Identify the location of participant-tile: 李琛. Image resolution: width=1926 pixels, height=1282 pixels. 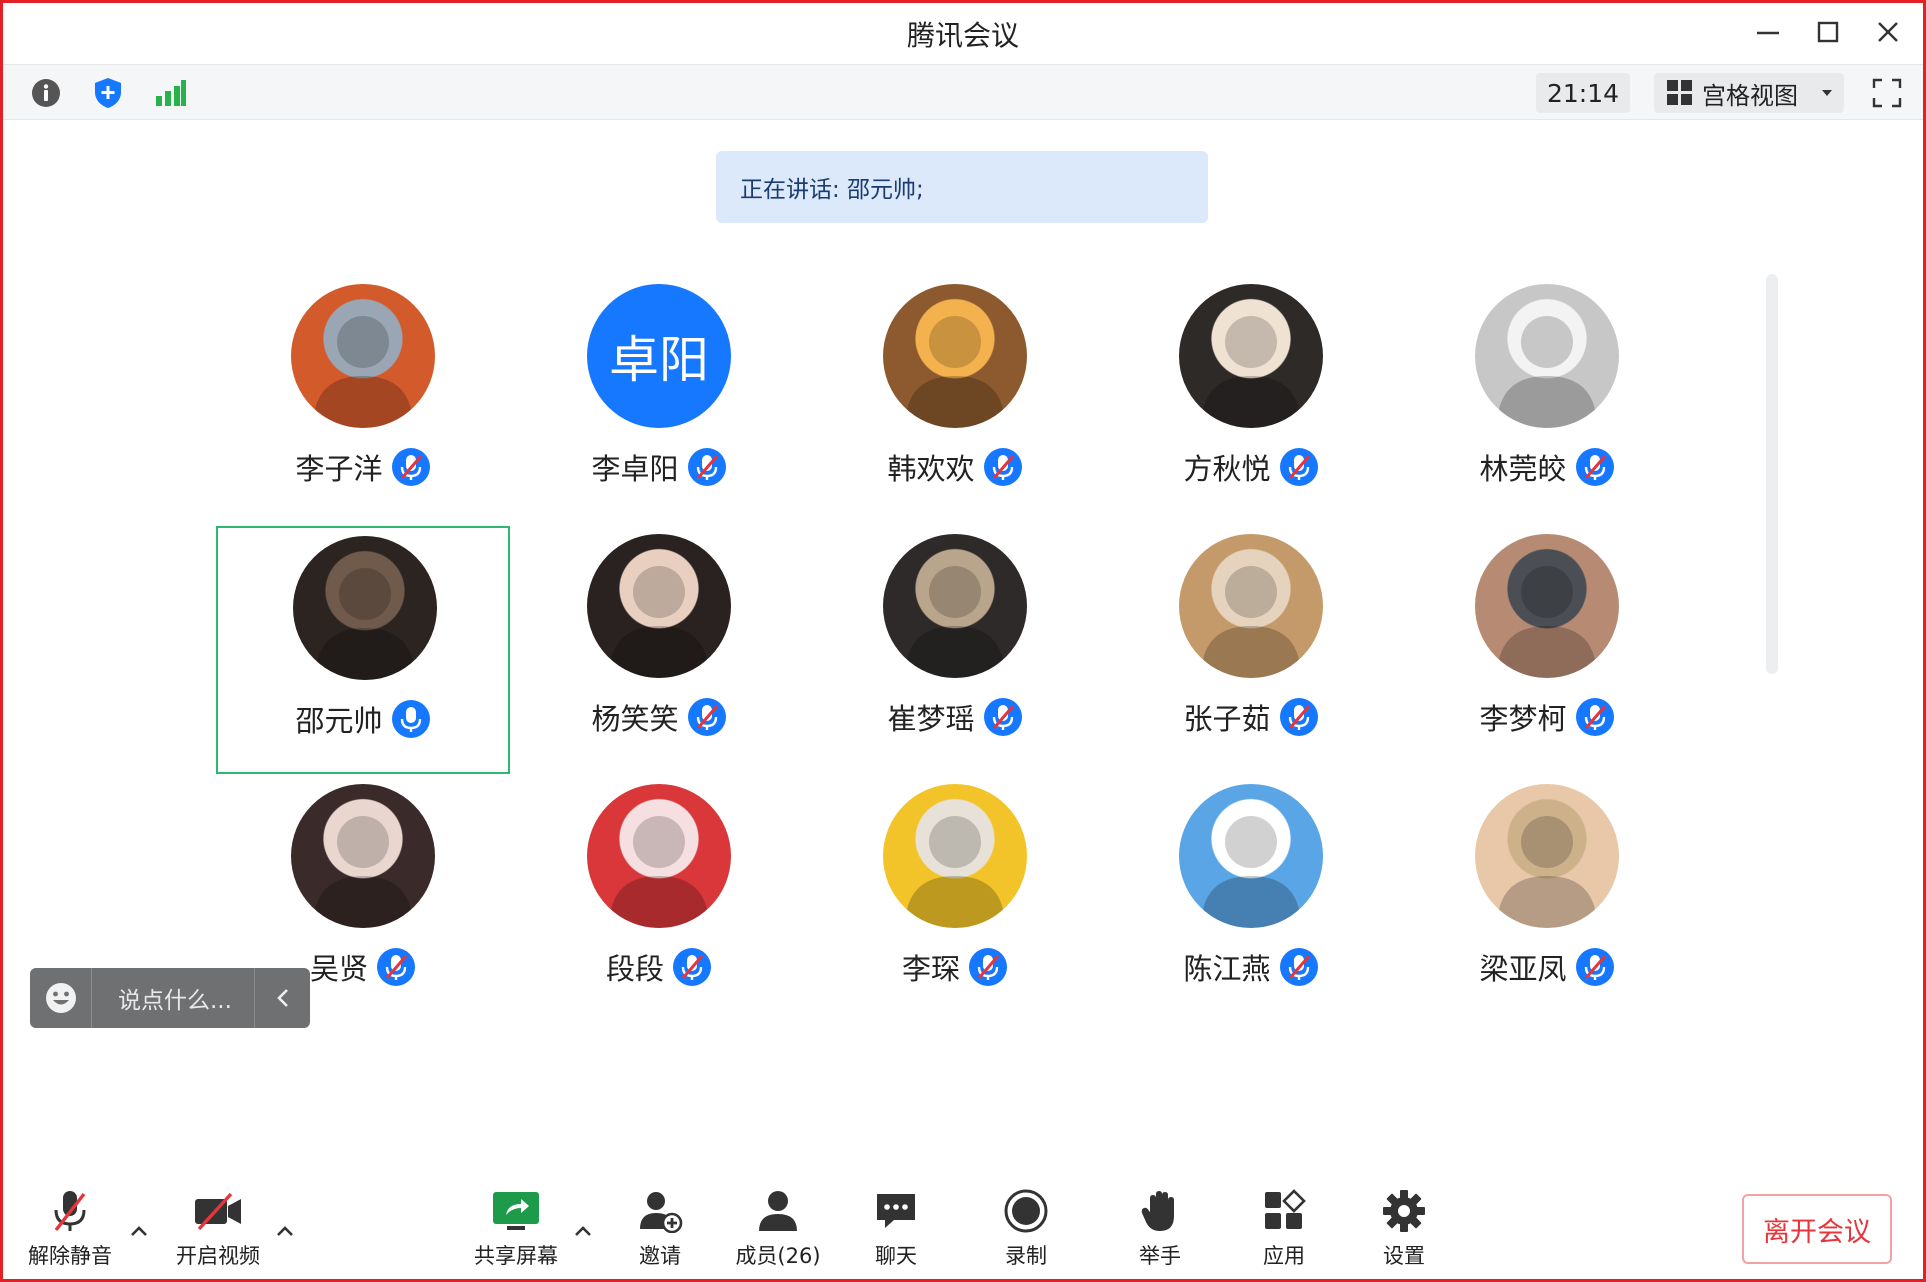
(955, 900).